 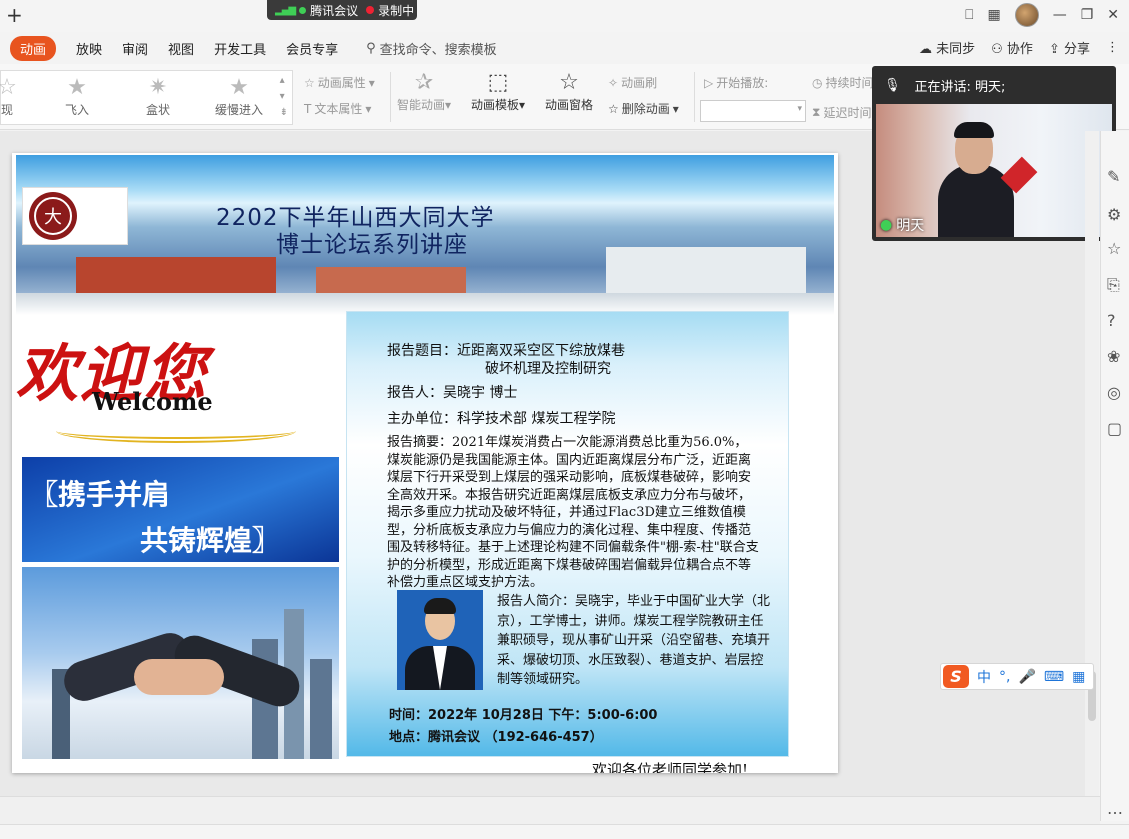 I want to click on collaborate-button: ⚇ 协作, so click(x=1012, y=47).